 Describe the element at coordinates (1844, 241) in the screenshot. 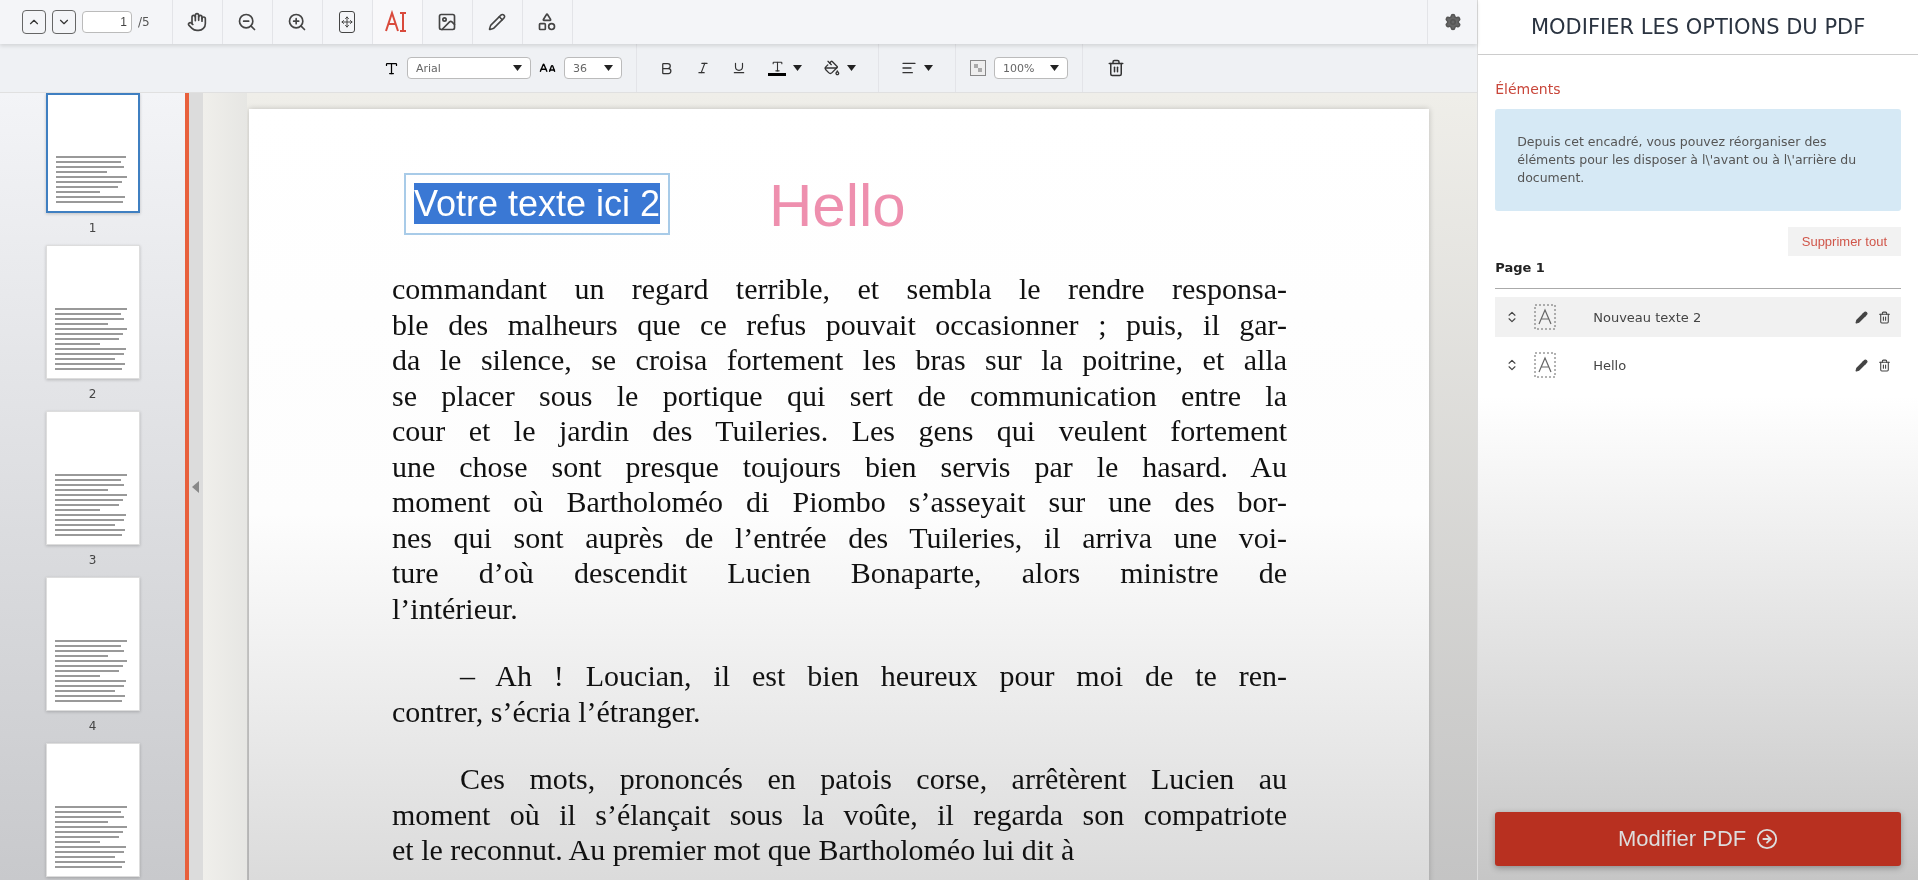

I see `delete-all-button: Supprimer tout` at that location.